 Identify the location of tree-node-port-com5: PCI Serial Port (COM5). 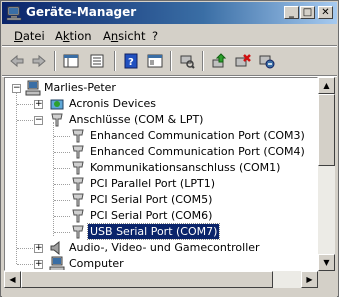
(157, 200).